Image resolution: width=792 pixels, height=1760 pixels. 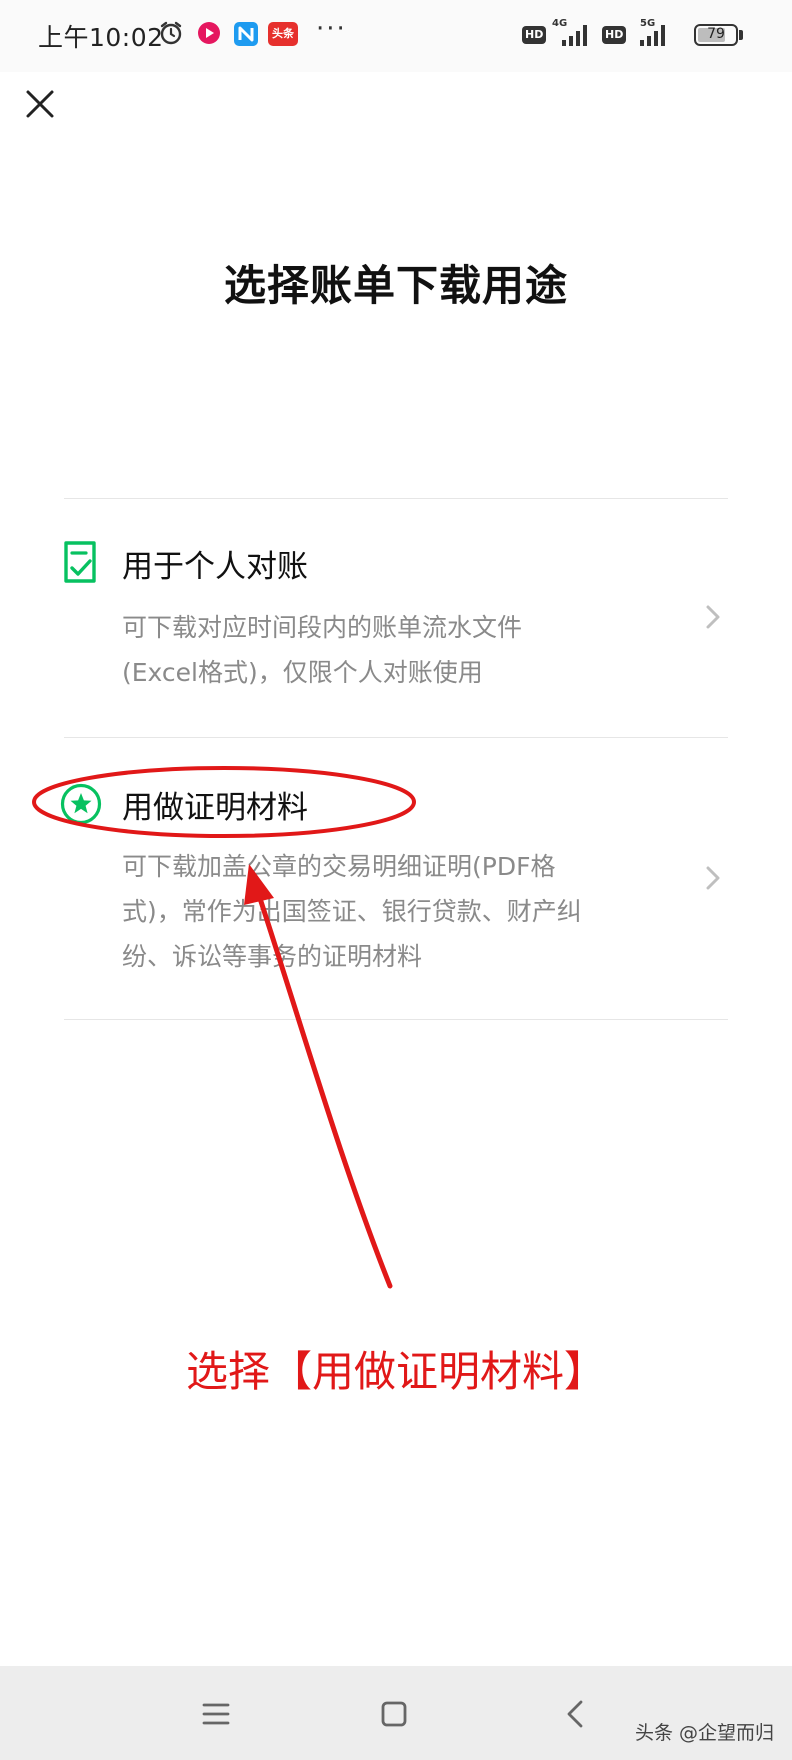 I want to click on watermark: 头条 @企望而归, so click(x=704, y=1733).